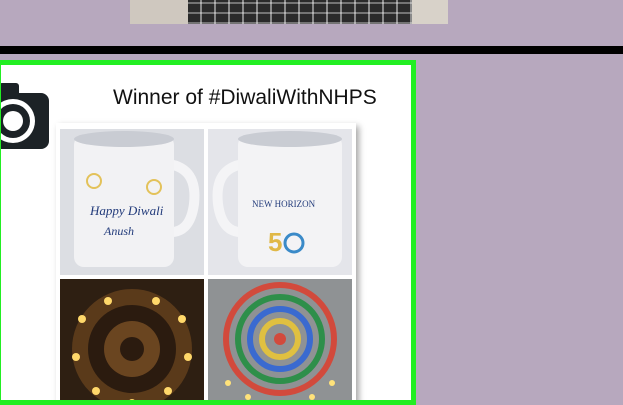 The width and height of the screenshot is (623, 405). I want to click on post-divider, so click(311, 50).